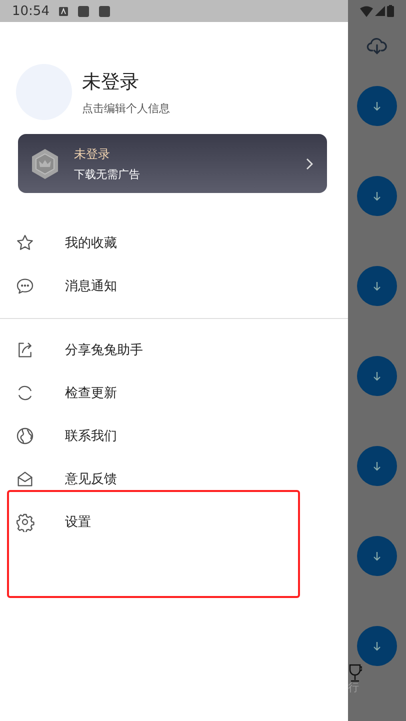  Describe the element at coordinates (31, 11) in the screenshot. I see `status-time: 10:54` at that location.